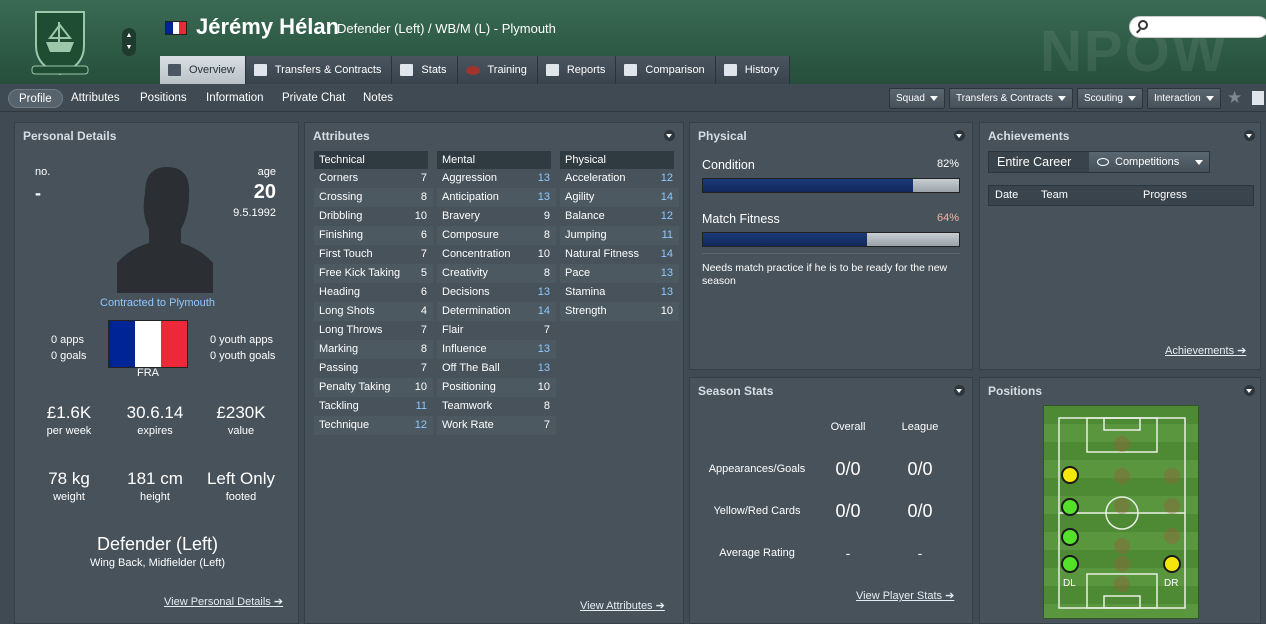 This screenshot has width=1266, height=624. What do you see at coordinates (378, 98) in the screenshot?
I see `subnav-notes: Notes` at bounding box center [378, 98].